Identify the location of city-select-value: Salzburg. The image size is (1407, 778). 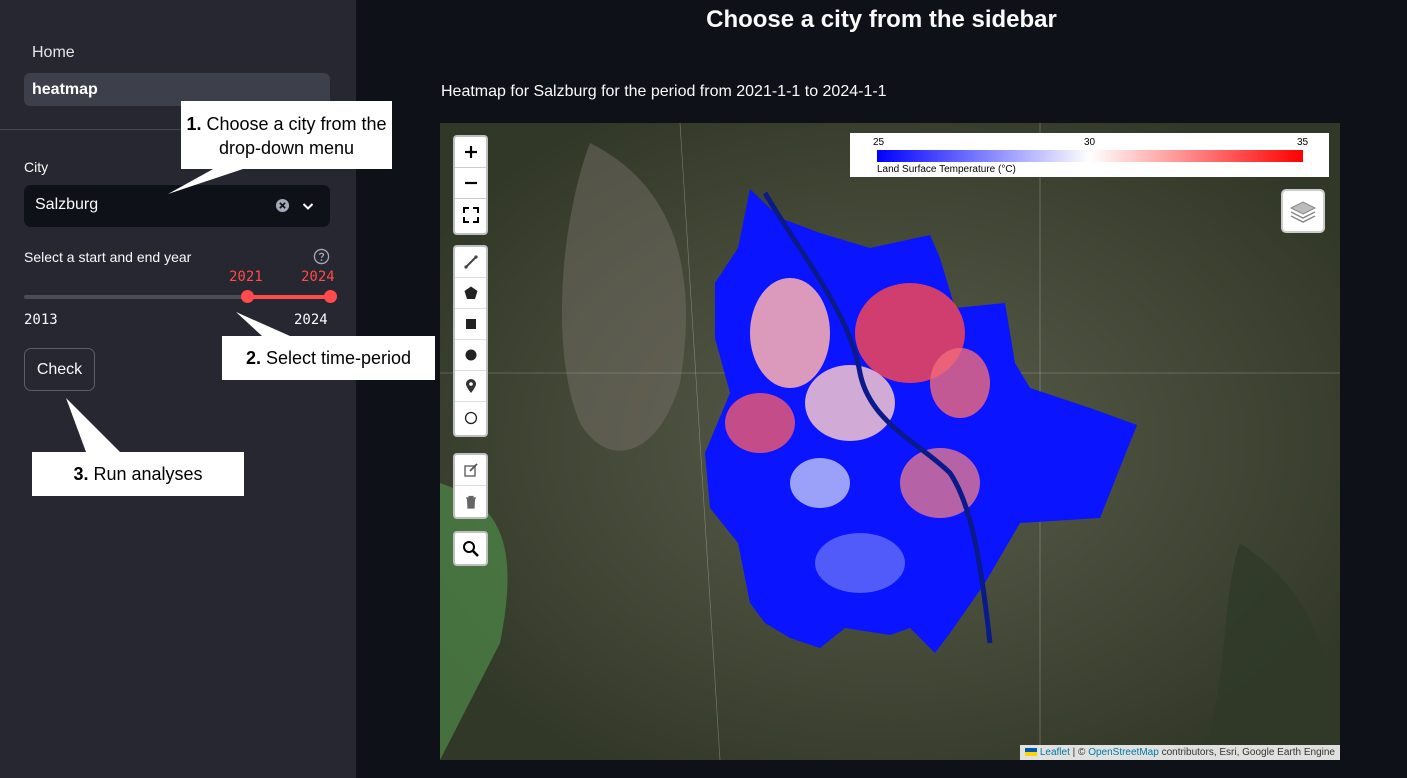
(67, 204).